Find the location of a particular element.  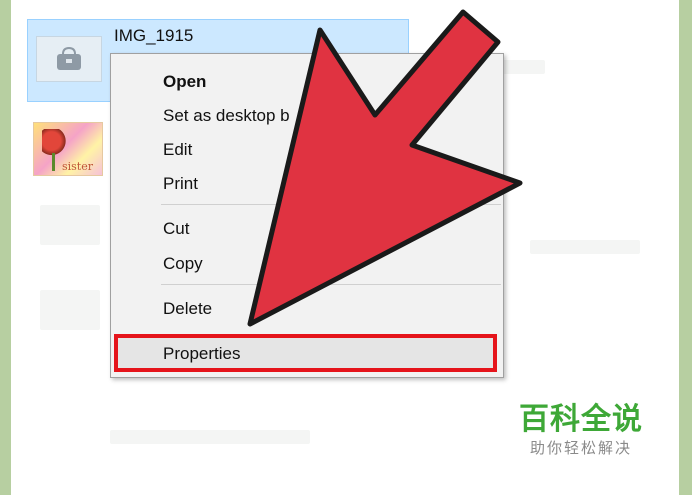

menu-item-set-as-desktop-background: Set as desktop b is located at coordinates (226, 116).